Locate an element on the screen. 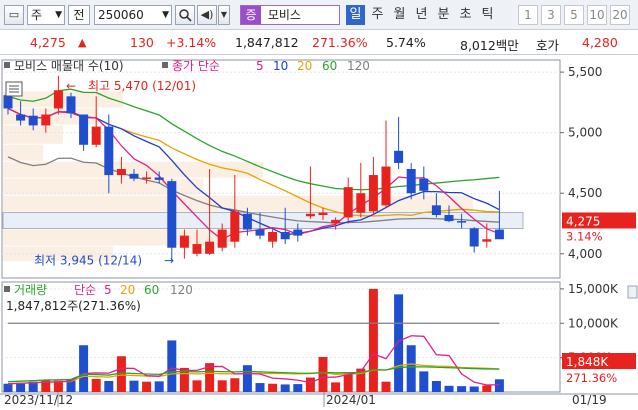 This screenshot has width=638, height=410. code-input: 250060 ▼ is located at coordinates (133, 15).